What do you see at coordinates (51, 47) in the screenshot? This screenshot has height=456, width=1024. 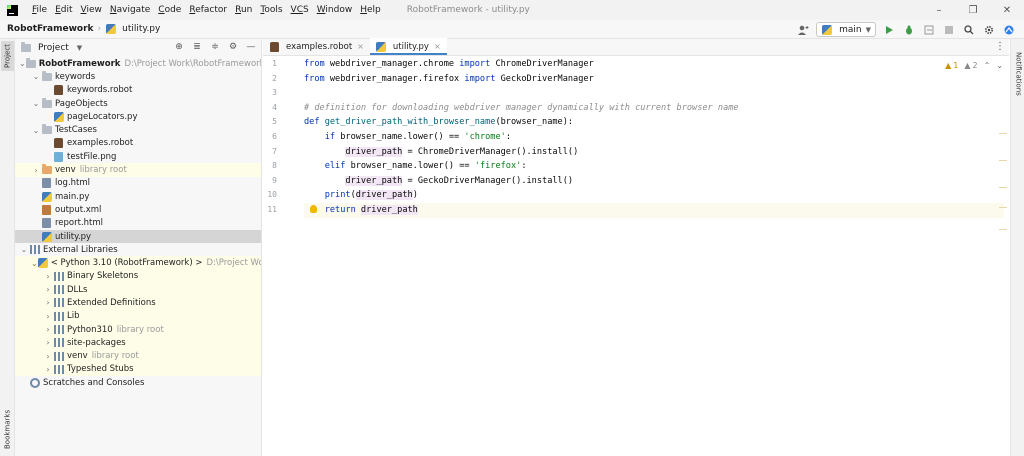 I see `project-view-selector: Project ▼` at bounding box center [51, 47].